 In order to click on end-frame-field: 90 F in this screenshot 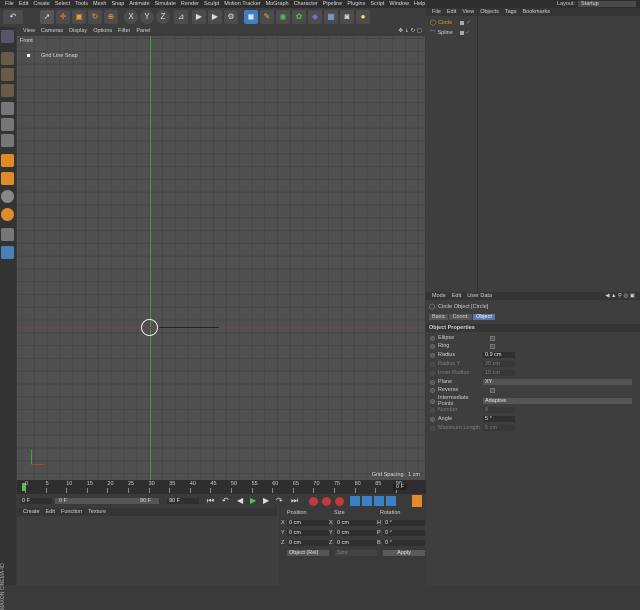, I will do `click(183, 501)`.